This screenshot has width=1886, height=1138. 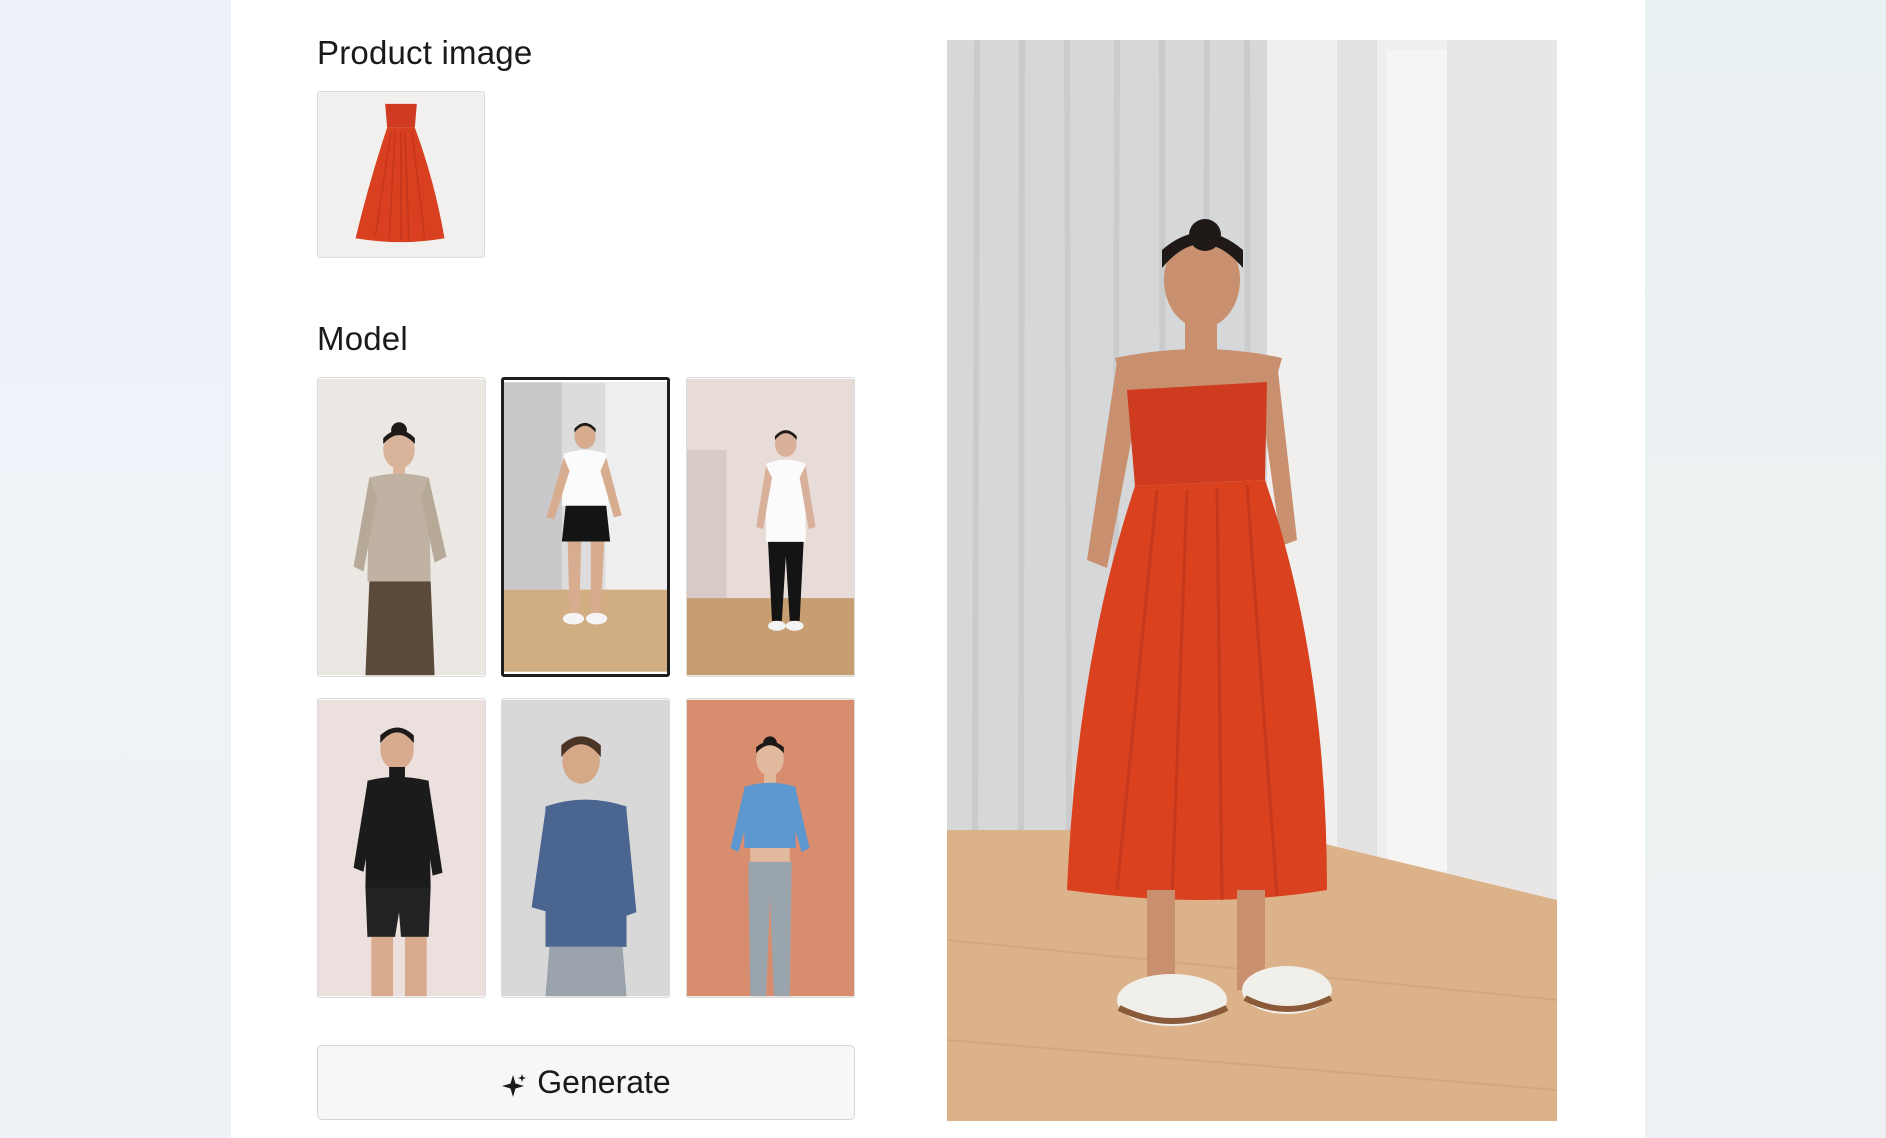 I want to click on model-1-image, so click(x=401, y=527).